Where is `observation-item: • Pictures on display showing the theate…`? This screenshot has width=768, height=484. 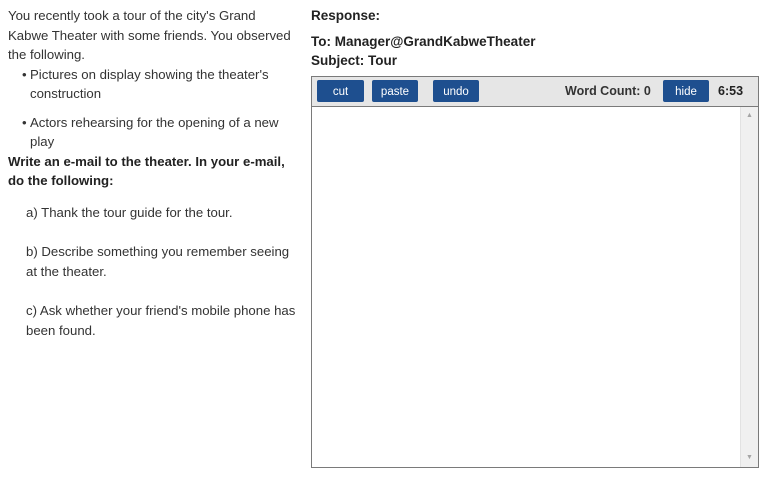 observation-item: • Pictures on display showing the theate… is located at coordinates (153, 84).